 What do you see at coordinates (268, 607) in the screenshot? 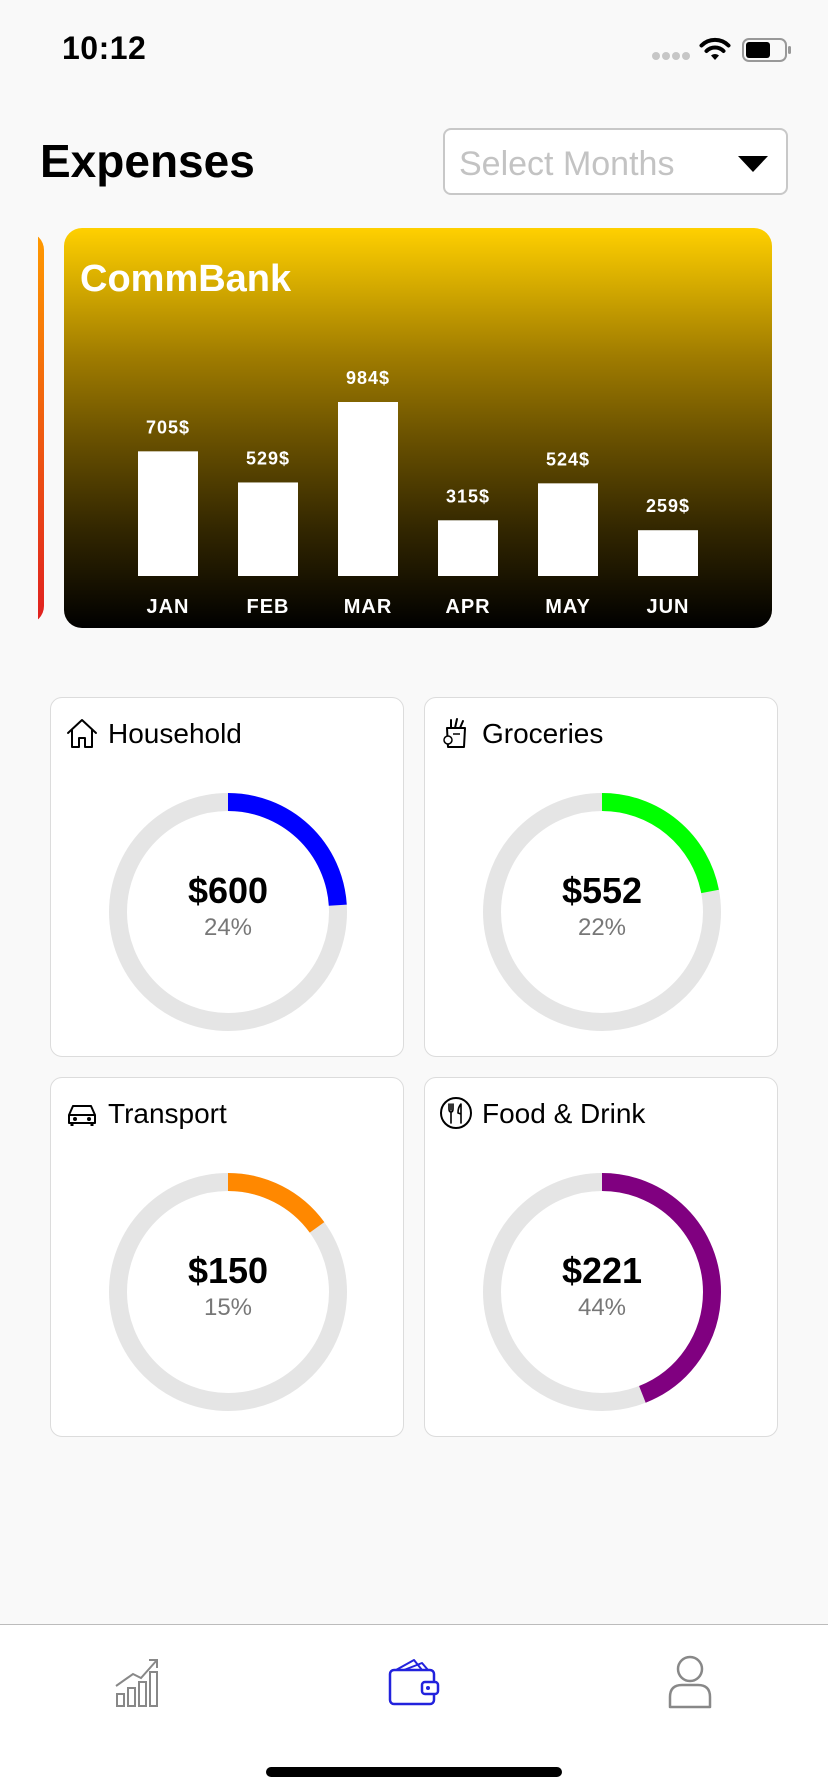
I see `bar-category-label: FEB` at bounding box center [268, 607].